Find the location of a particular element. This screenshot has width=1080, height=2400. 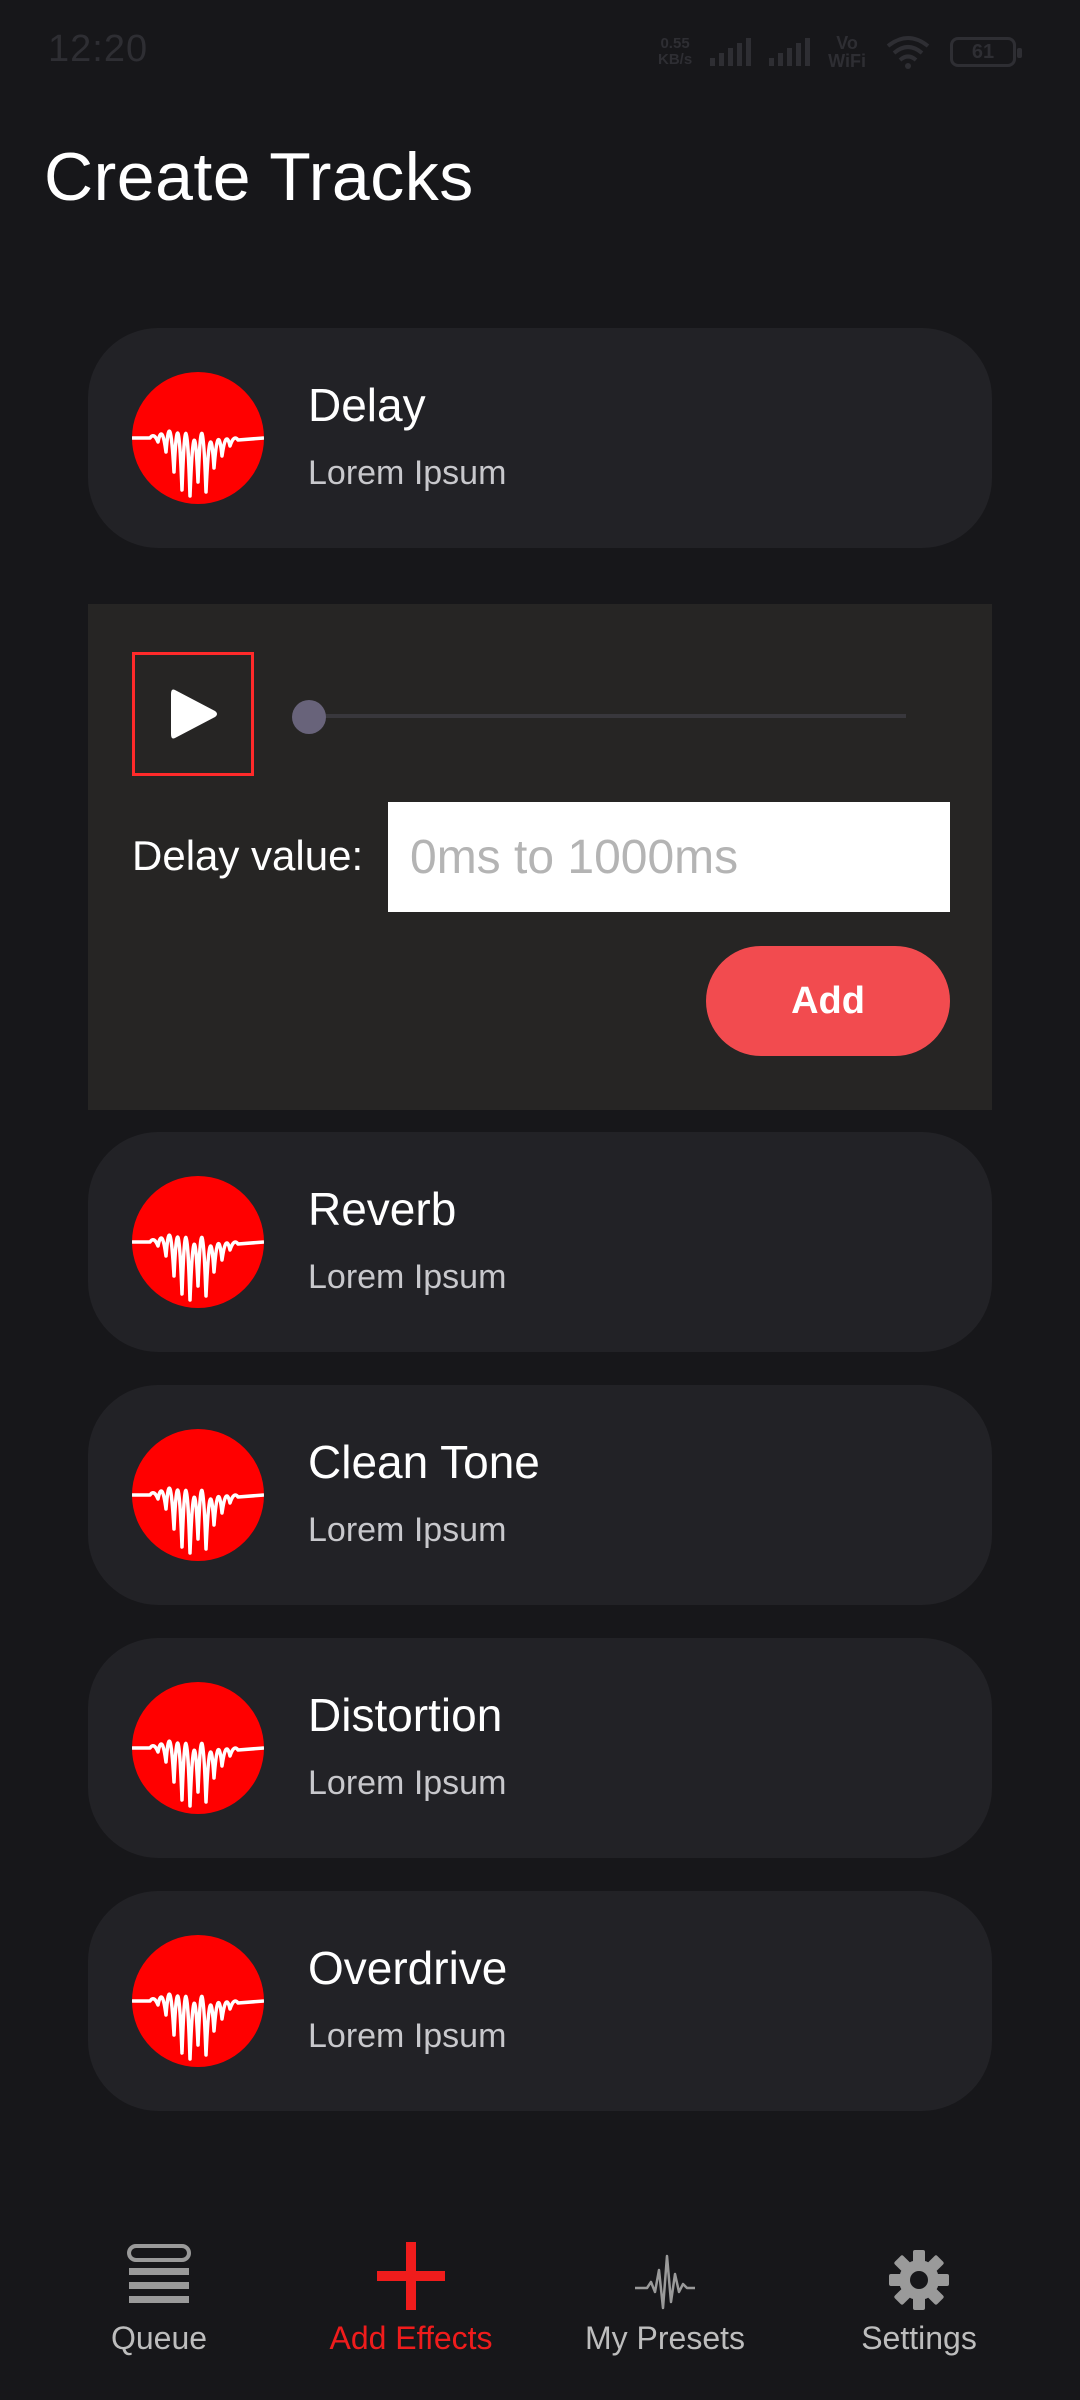

delay-value-label: Delay value: is located at coordinates (248, 855).